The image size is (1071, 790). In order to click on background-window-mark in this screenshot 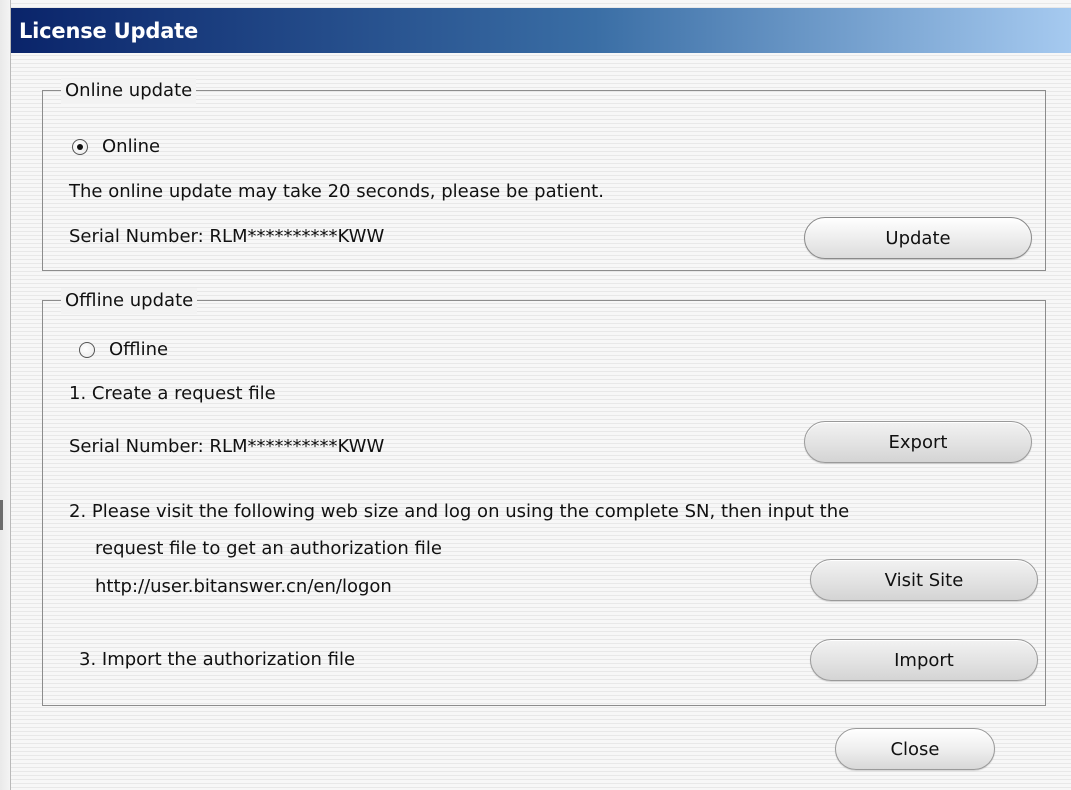, I will do `click(1, 515)`.